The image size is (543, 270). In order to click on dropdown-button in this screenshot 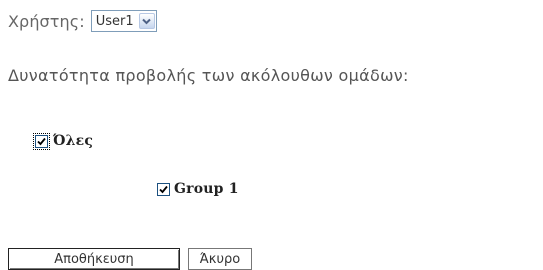, I will do `click(146, 21)`.